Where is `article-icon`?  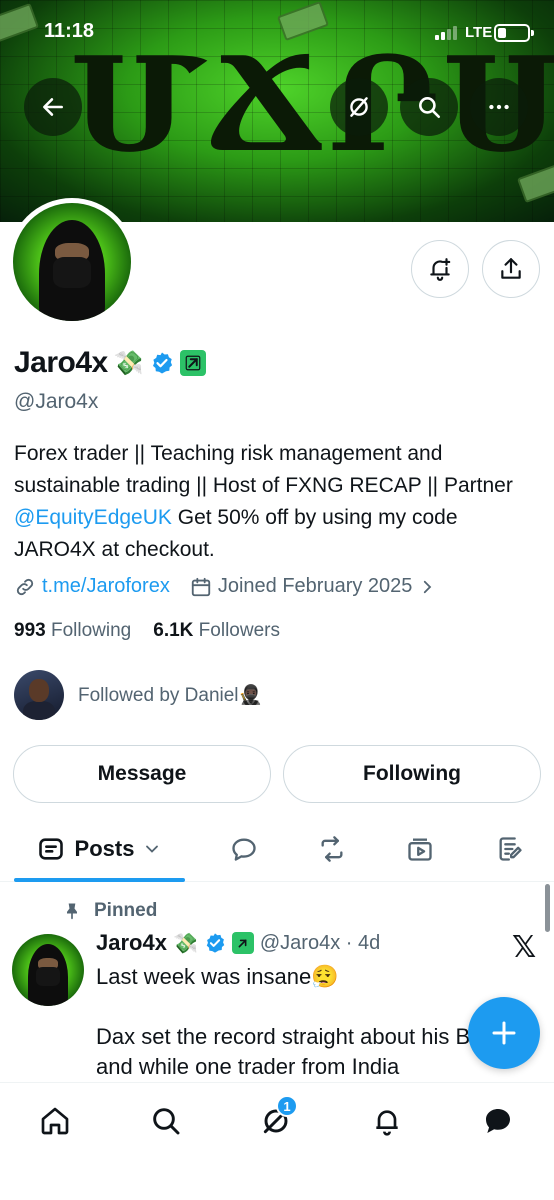
article-icon is located at coordinates (510, 849).